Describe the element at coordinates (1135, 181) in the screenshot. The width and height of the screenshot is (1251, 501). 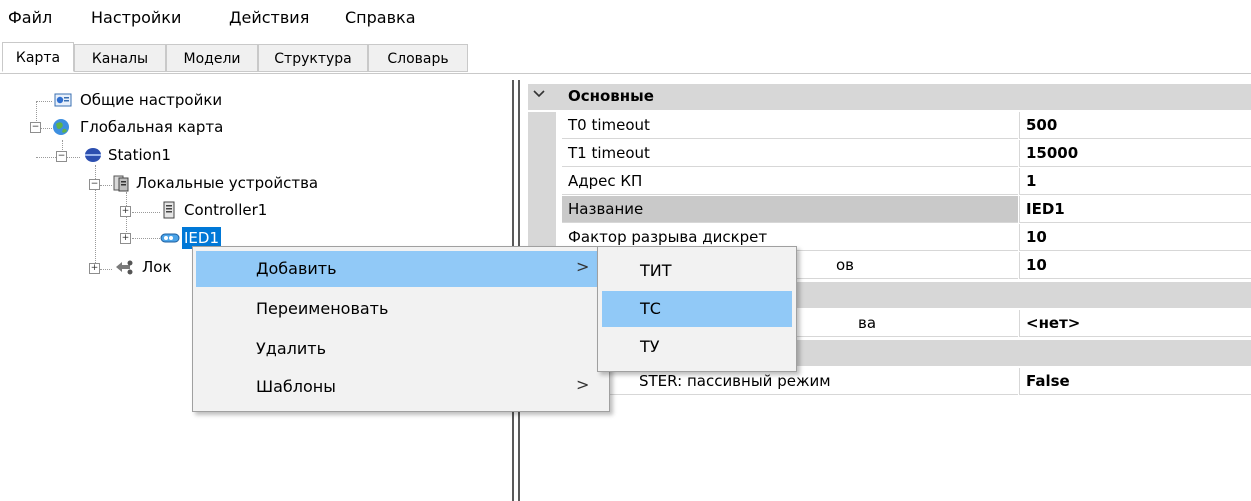
I see `property-value: 1` at that location.